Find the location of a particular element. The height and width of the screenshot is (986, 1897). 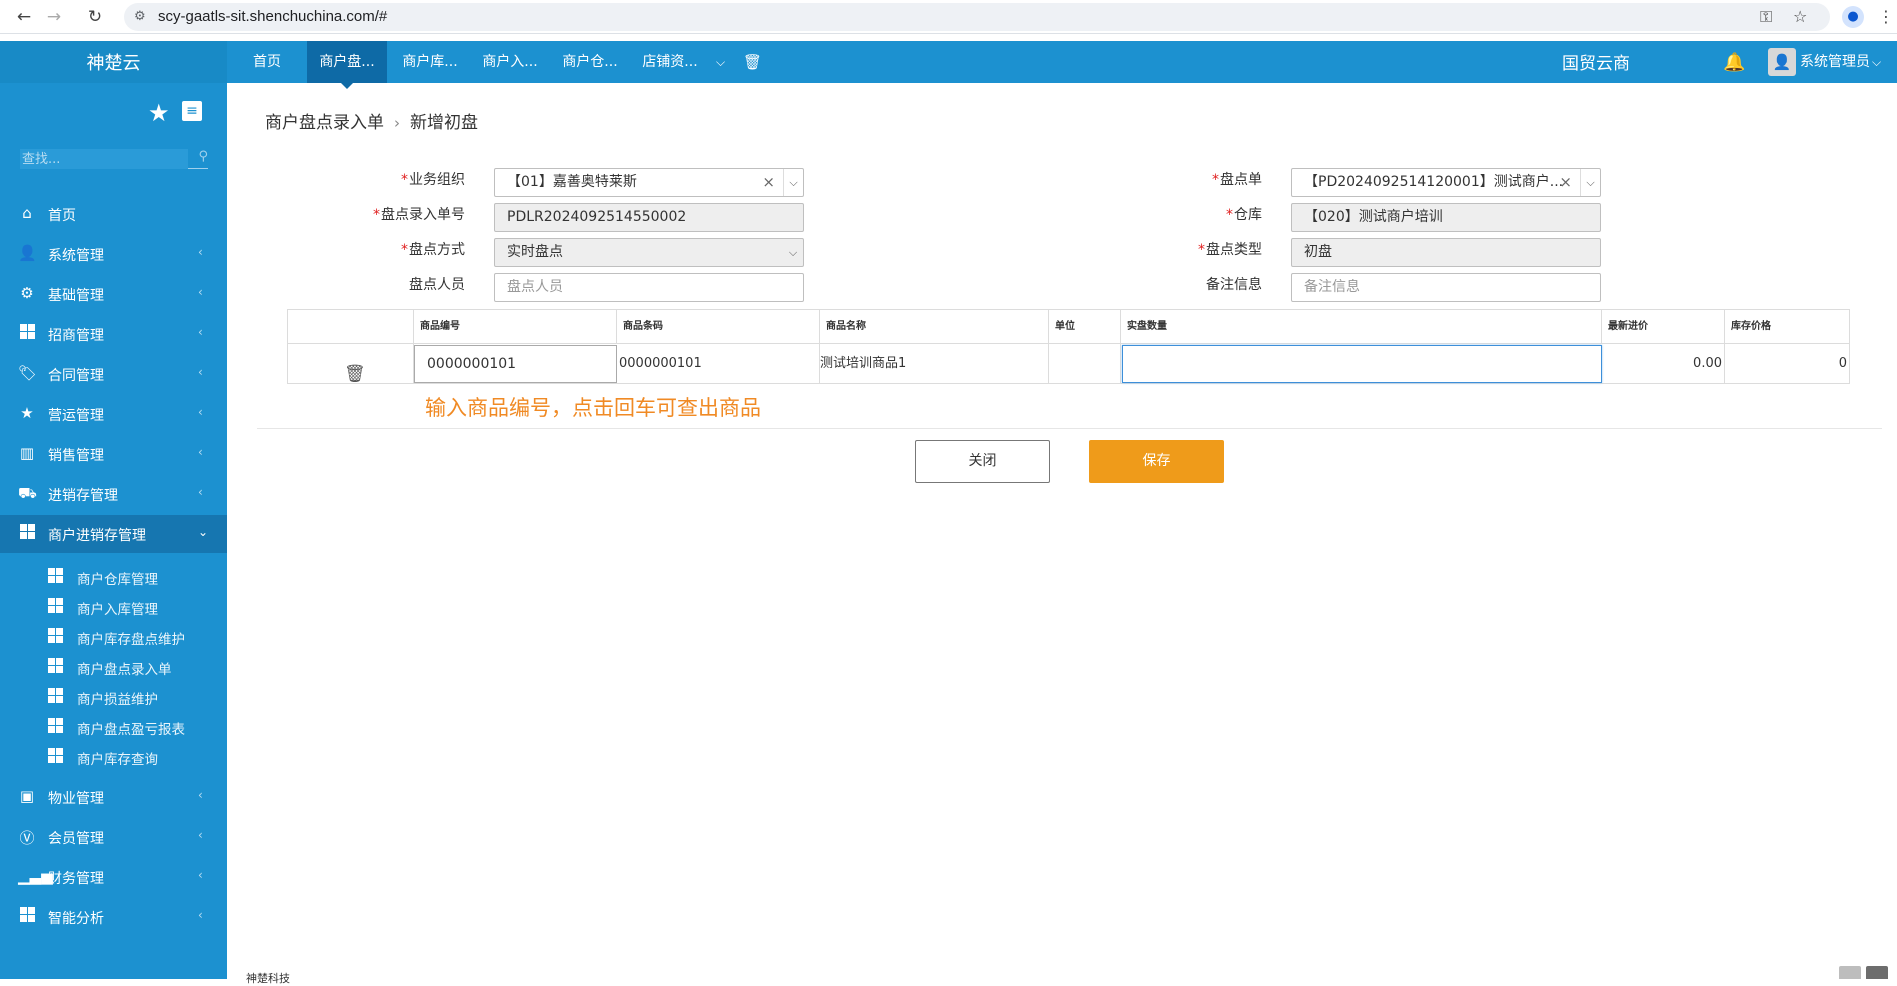

method-select-value: 实时盘点 is located at coordinates (535, 252).